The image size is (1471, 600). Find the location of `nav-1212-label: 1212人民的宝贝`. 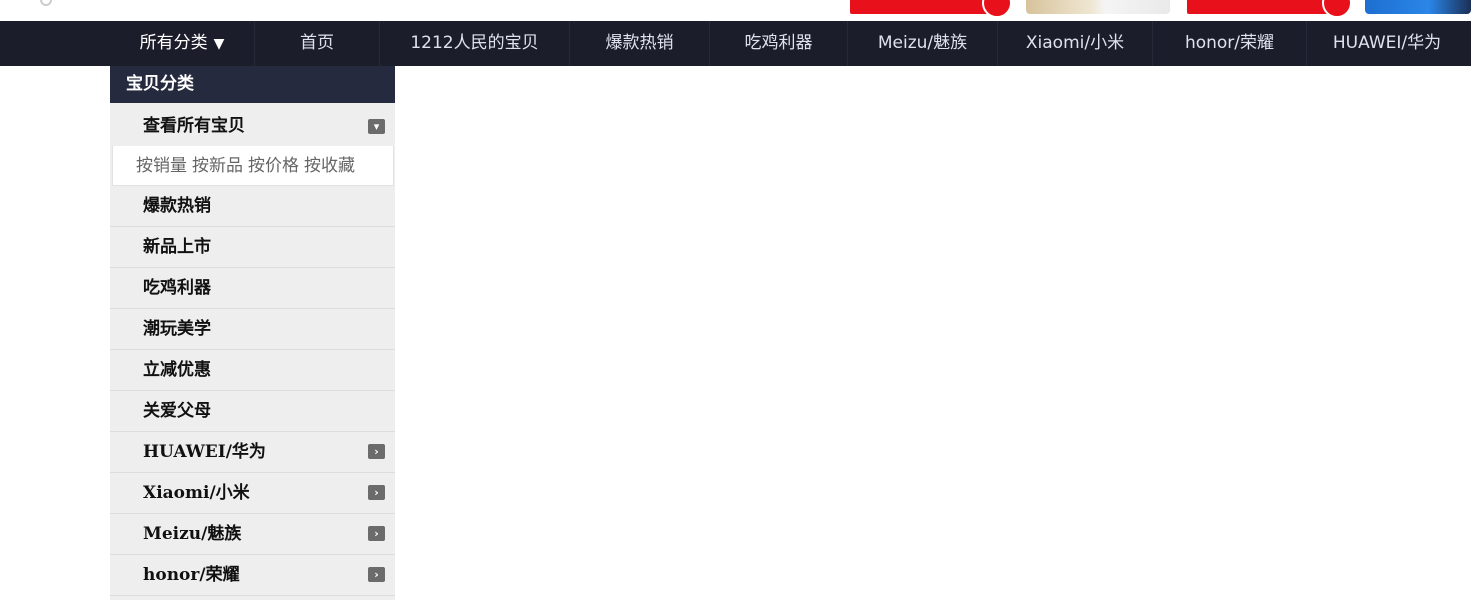

nav-1212-label: 1212人民的宝贝 is located at coordinates (474, 43).